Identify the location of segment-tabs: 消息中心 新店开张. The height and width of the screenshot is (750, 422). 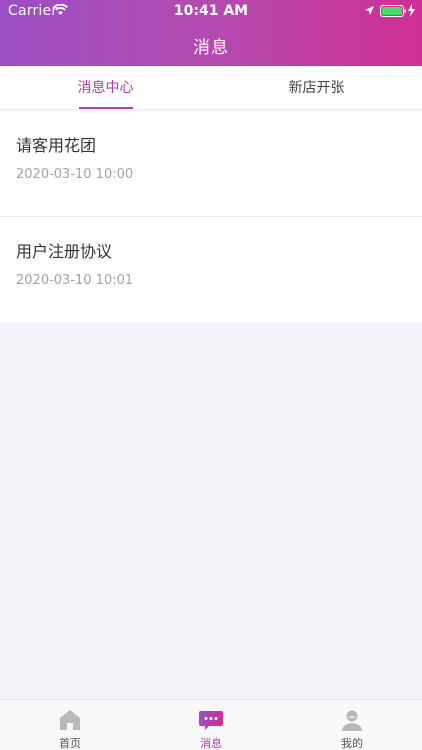
(211, 88).